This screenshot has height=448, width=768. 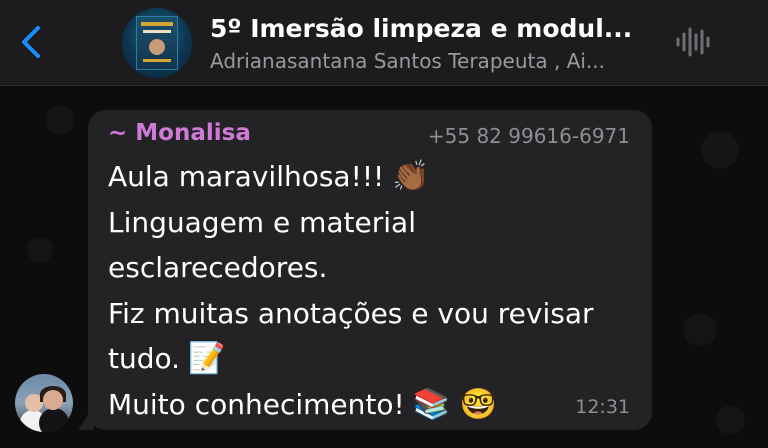 I want to click on waveform-icon, so click(x=693, y=42).